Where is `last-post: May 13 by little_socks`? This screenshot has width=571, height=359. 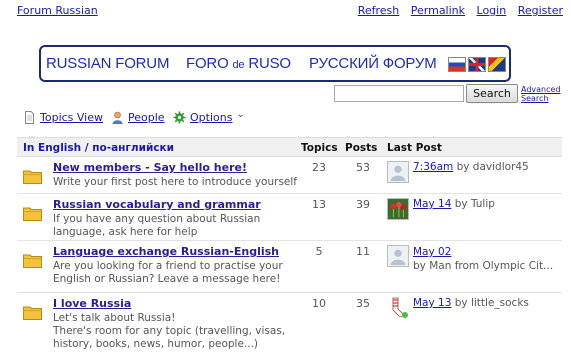 last-post: May 13 by little_socks is located at coordinates (488, 303).